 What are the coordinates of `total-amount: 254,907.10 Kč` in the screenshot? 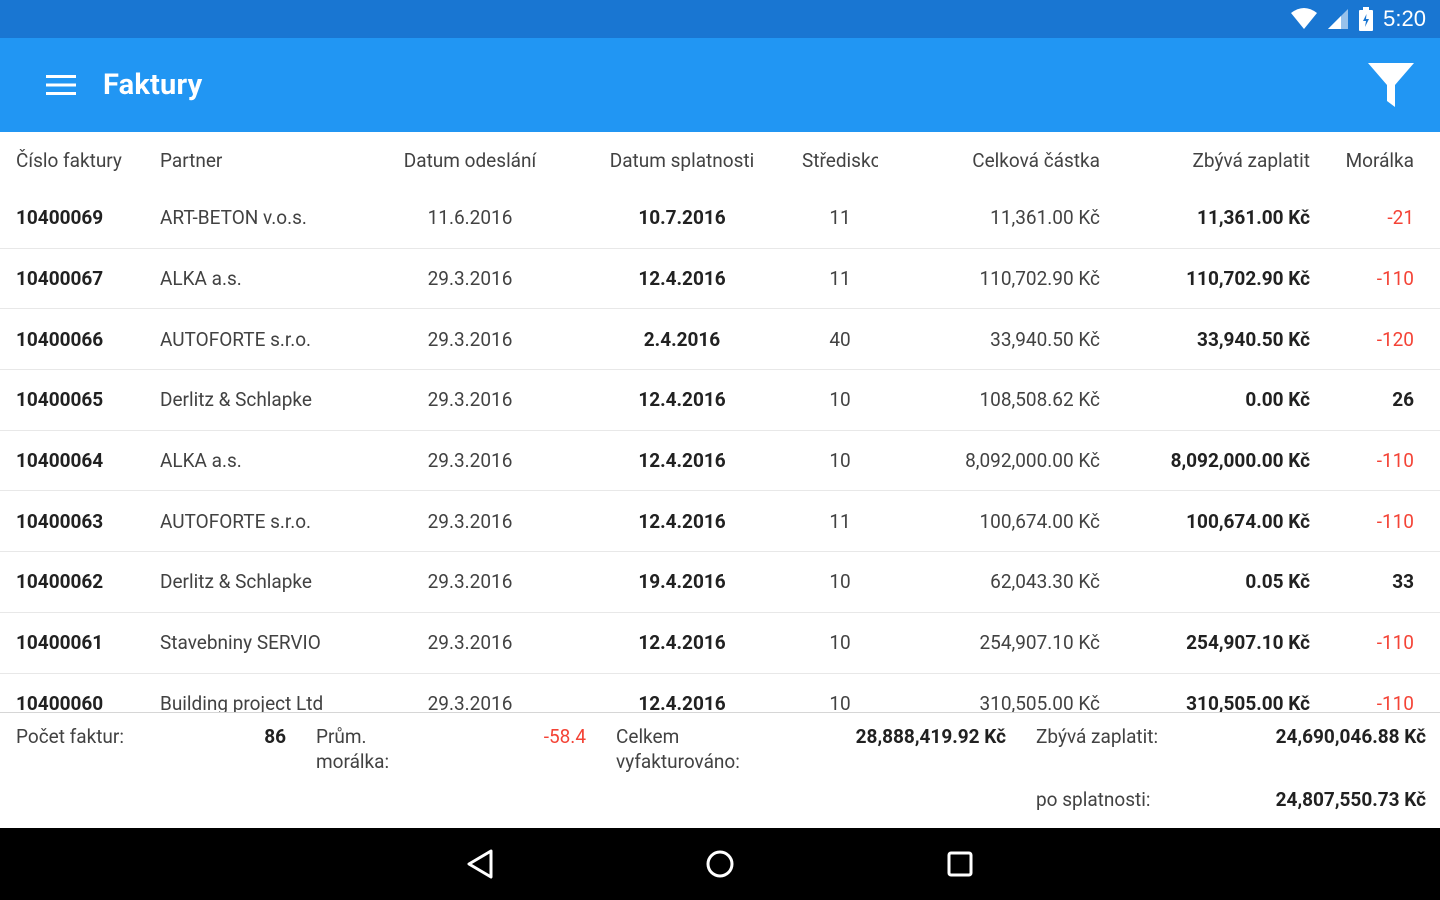 It's located at (1039, 643).